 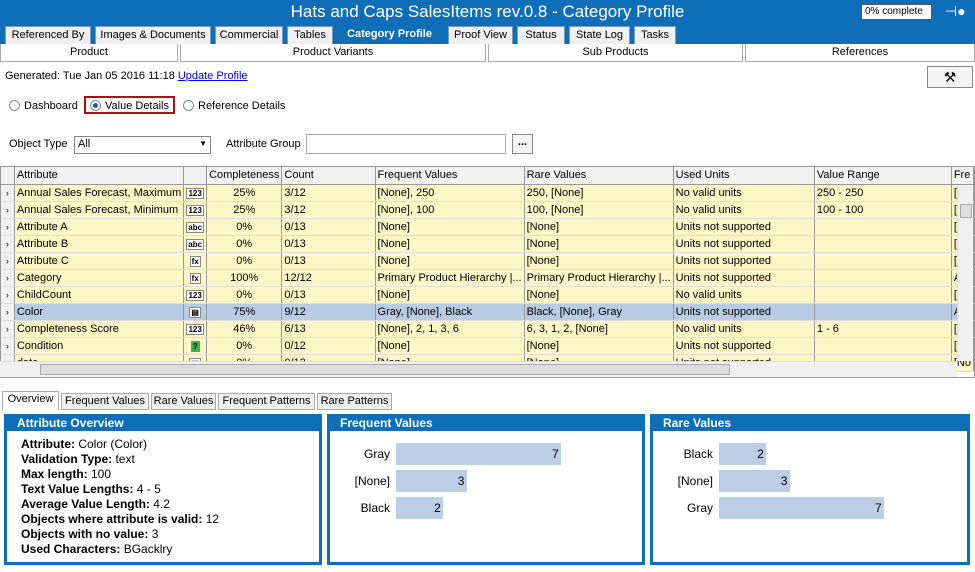 What do you see at coordinates (310, 35) in the screenshot?
I see `tab-tables: Tables` at bounding box center [310, 35].